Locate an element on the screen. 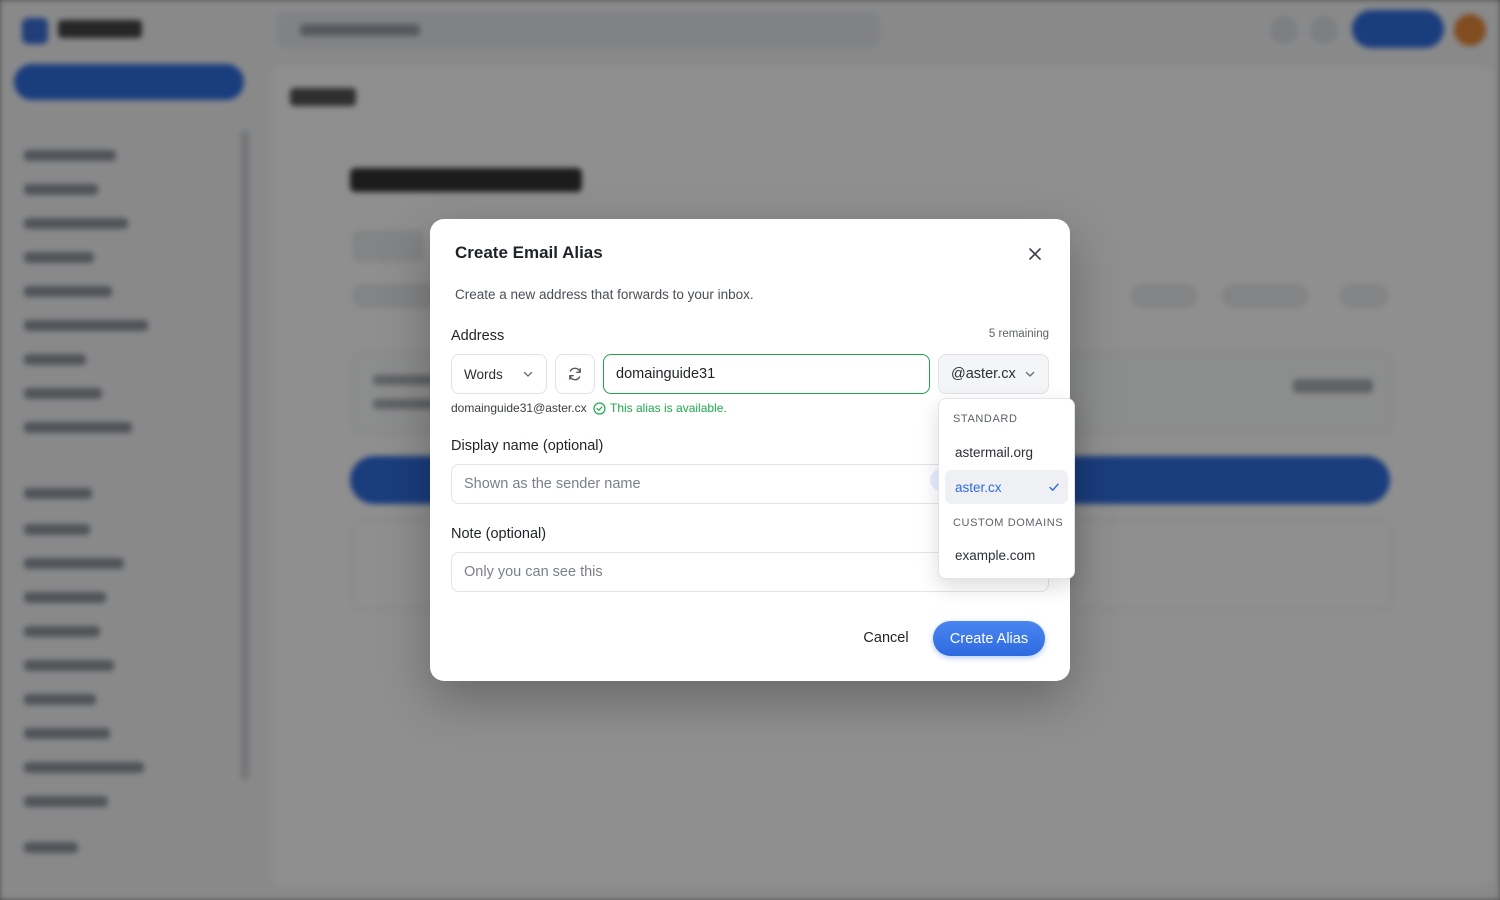 This screenshot has width=1500, height=900. dropdown-group-standard: STANDARD is located at coordinates (985, 419).